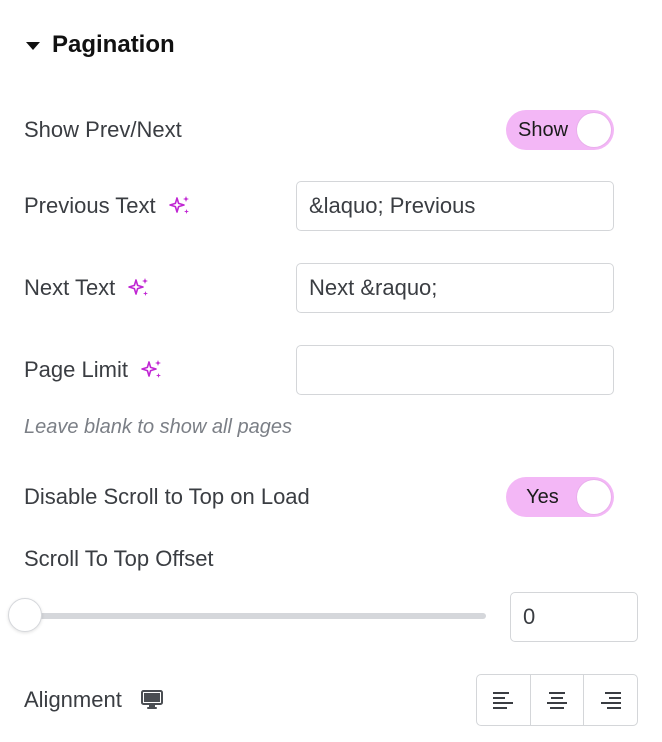 This screenshot has width=662, height=742. What do you see at coordinates (331, 497) in the screenshot?
I see `disable-scroll-row: Disable Scroll to Top on Load Yes` at bounding box center [331, 497].